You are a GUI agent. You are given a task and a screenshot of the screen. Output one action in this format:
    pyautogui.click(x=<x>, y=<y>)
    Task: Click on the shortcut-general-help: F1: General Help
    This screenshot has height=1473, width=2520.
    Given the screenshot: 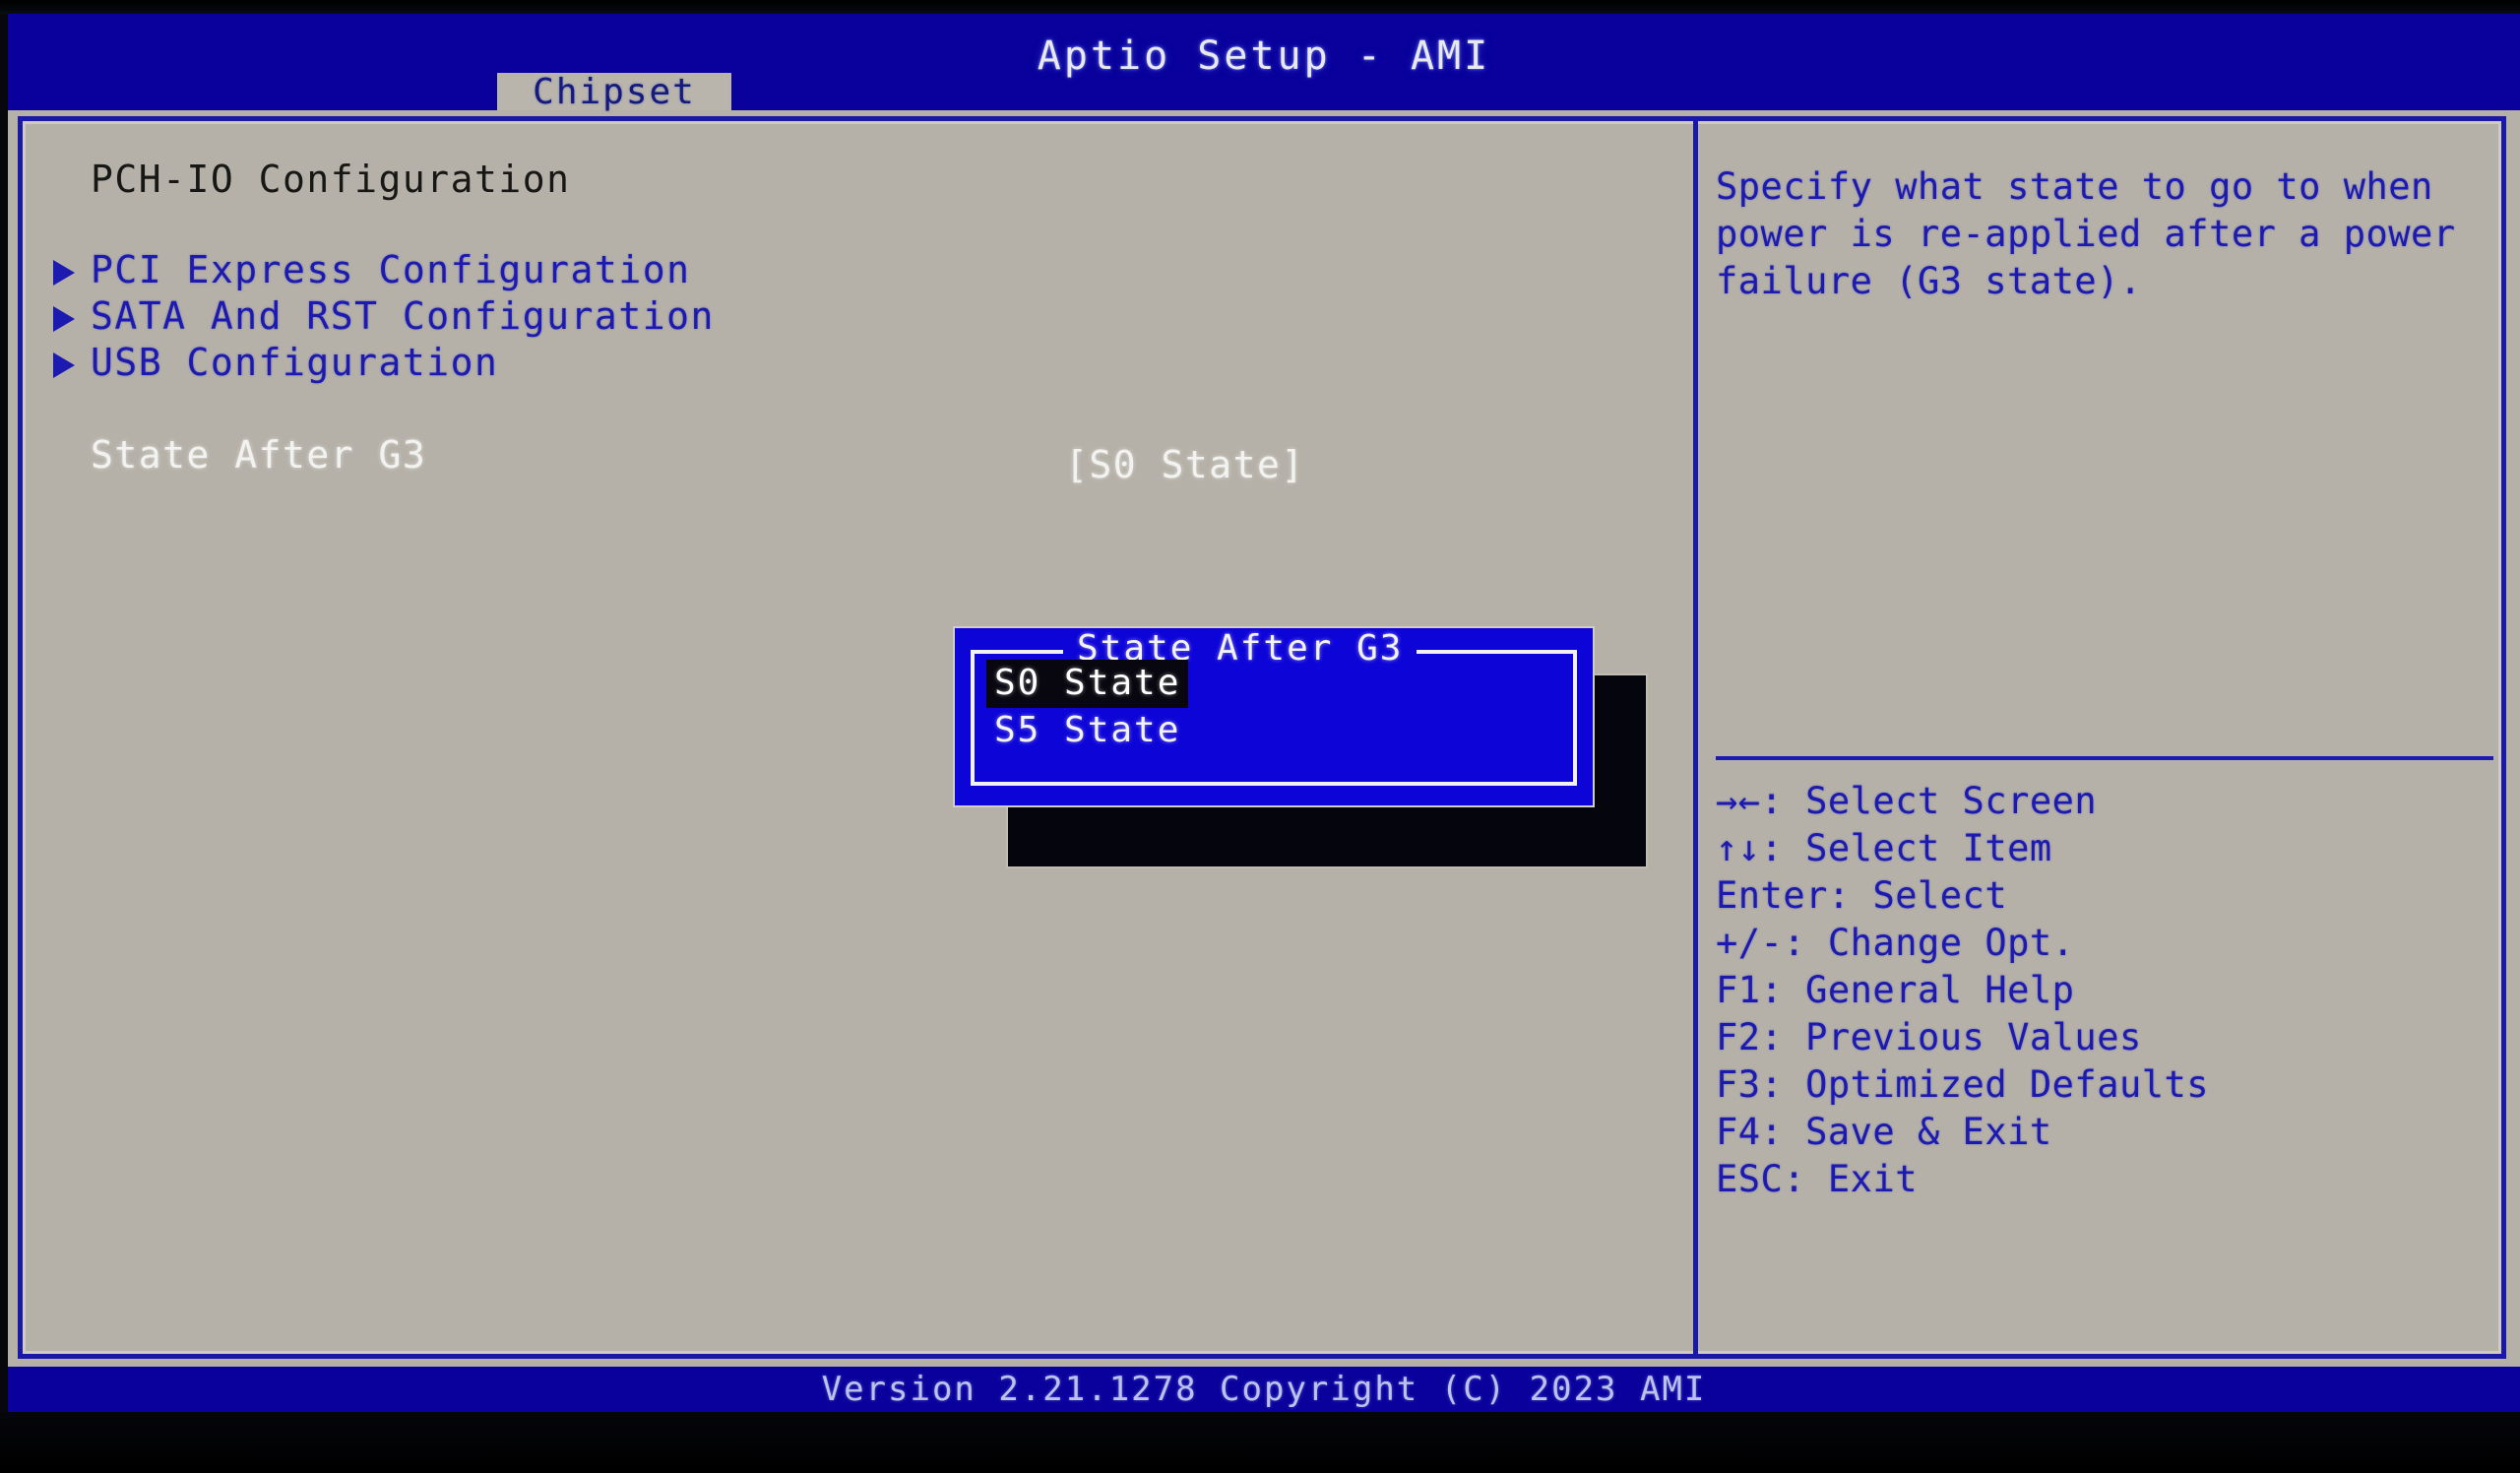 What is the action you would take?
    pyautogui.click(x=2109, y=990)
    